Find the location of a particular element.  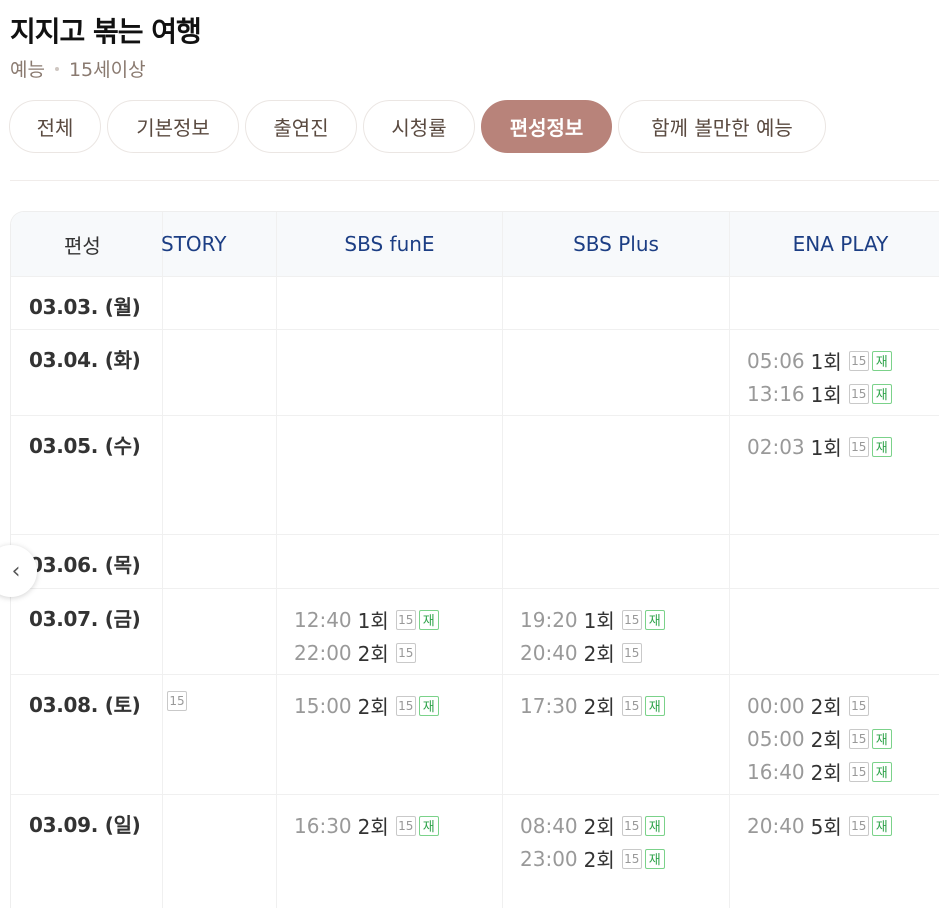

broadcast-time: 20:40 is located at coordinates (549, 652).